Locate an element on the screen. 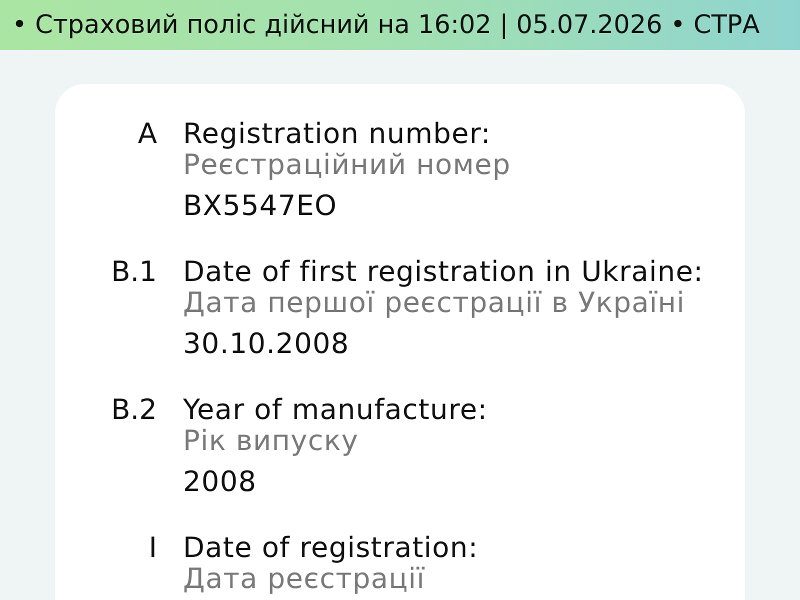  field-value: 30.10.2008 is located at coordinates (266, 343).